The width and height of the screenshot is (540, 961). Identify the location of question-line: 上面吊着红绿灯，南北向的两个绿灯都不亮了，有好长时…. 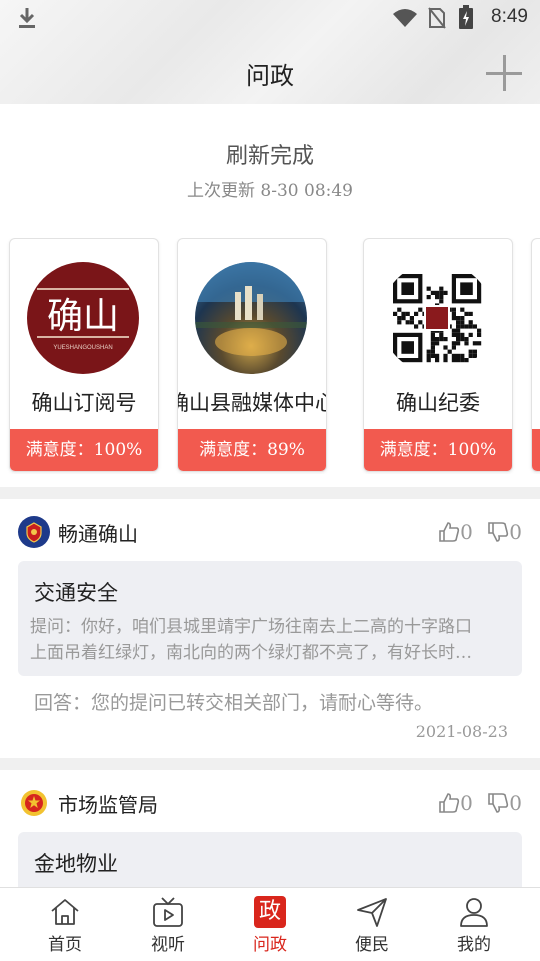
(251, 653).